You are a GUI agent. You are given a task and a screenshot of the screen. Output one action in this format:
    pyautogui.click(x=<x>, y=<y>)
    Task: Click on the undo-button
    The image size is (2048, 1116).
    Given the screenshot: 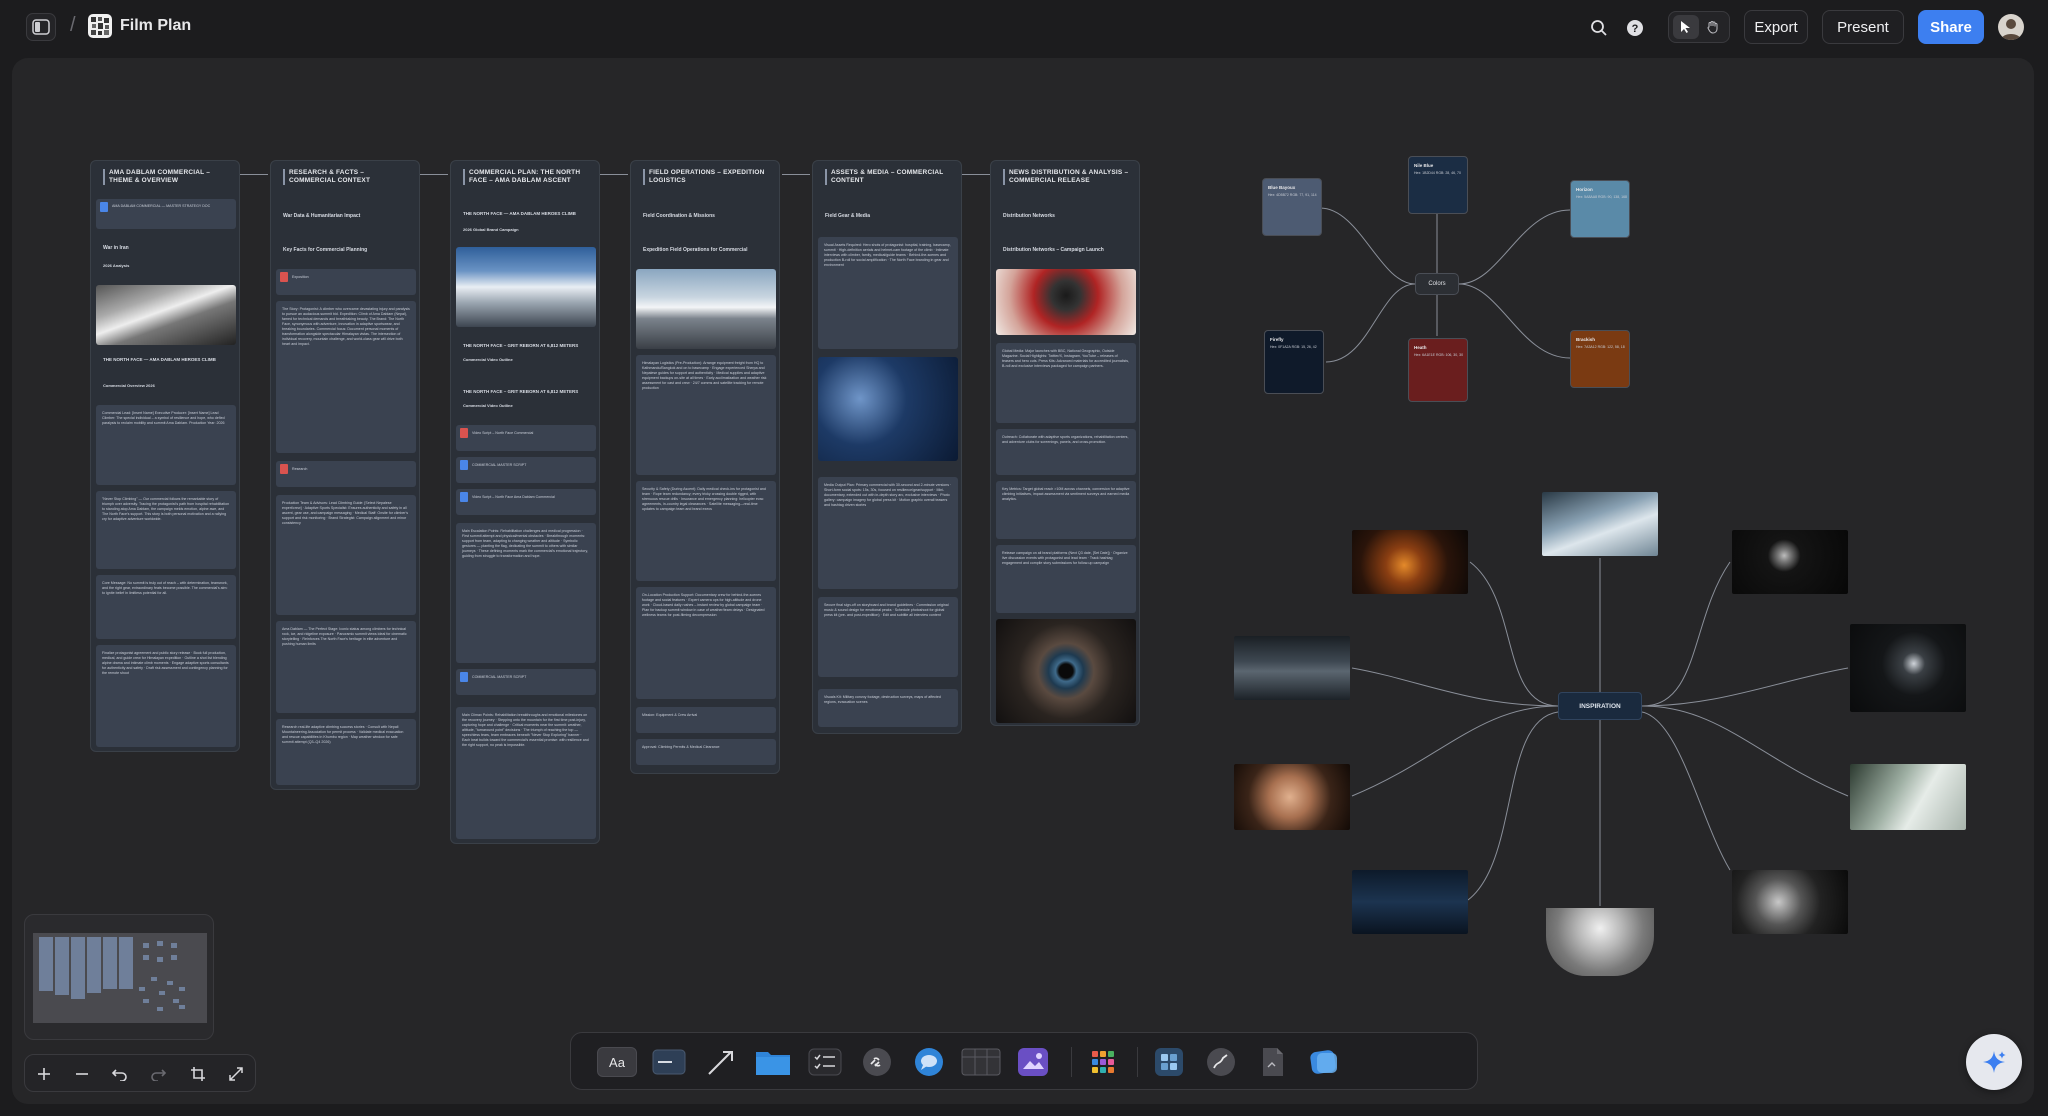 What is the action you would take?
    pyautogui.click(x=120, y=1074)
    